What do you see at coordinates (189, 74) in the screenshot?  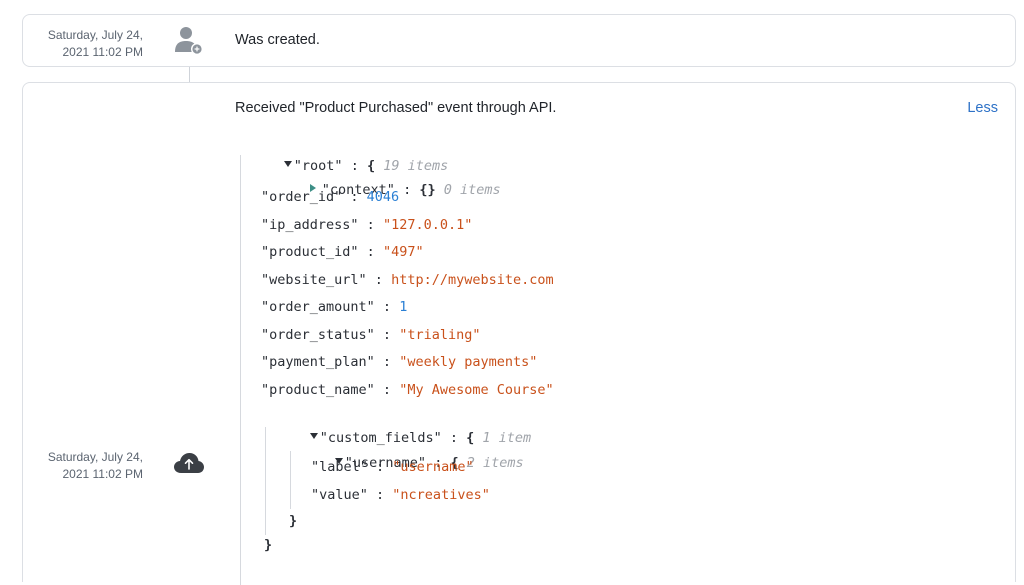 I see `timeline-connector` at bounding box center [189, 74].